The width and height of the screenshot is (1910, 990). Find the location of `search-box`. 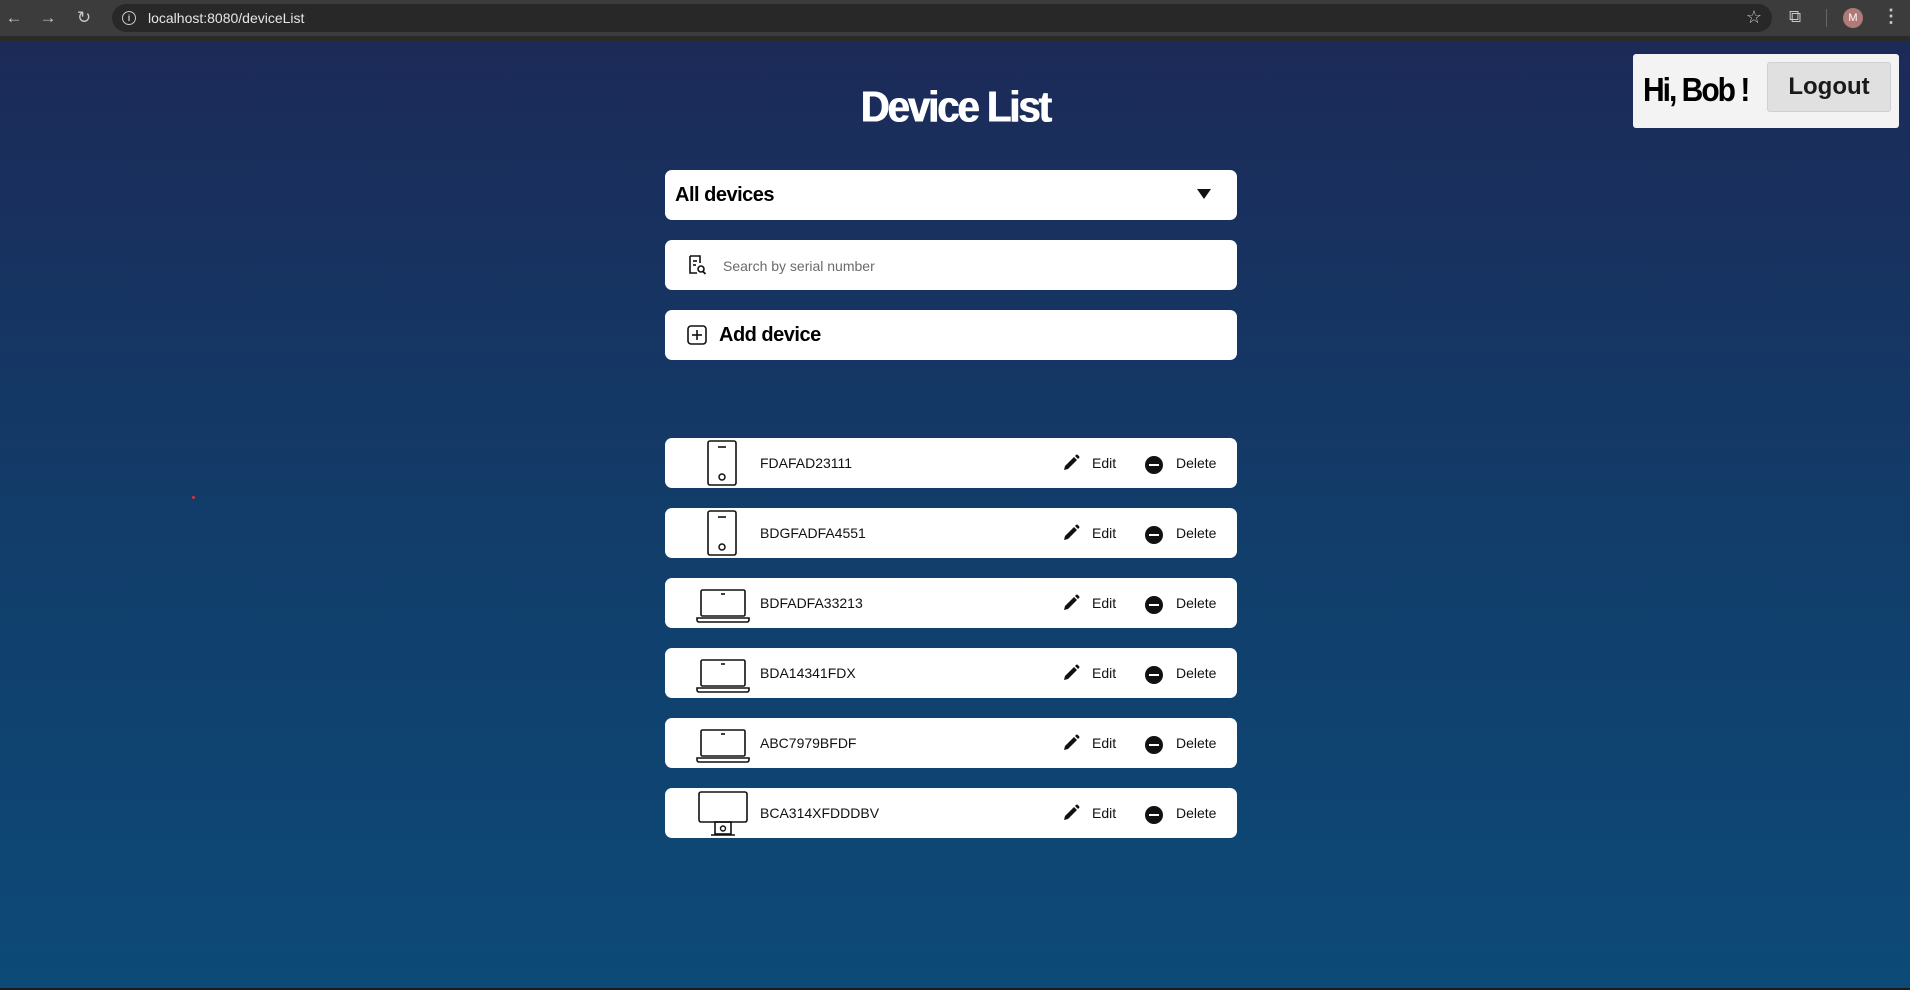

search-box is located at coordinates (951, 265).